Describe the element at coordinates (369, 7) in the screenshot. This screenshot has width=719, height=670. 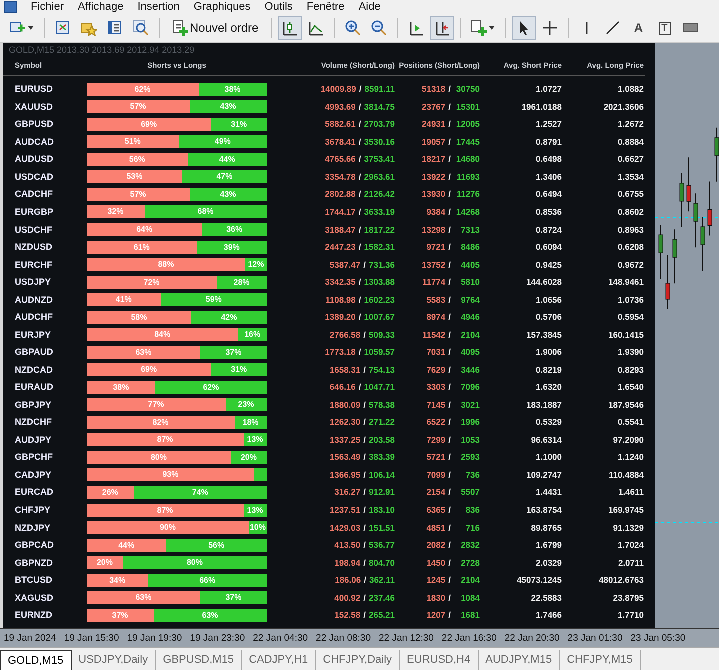
I see `menu-item: Aide` at that location.